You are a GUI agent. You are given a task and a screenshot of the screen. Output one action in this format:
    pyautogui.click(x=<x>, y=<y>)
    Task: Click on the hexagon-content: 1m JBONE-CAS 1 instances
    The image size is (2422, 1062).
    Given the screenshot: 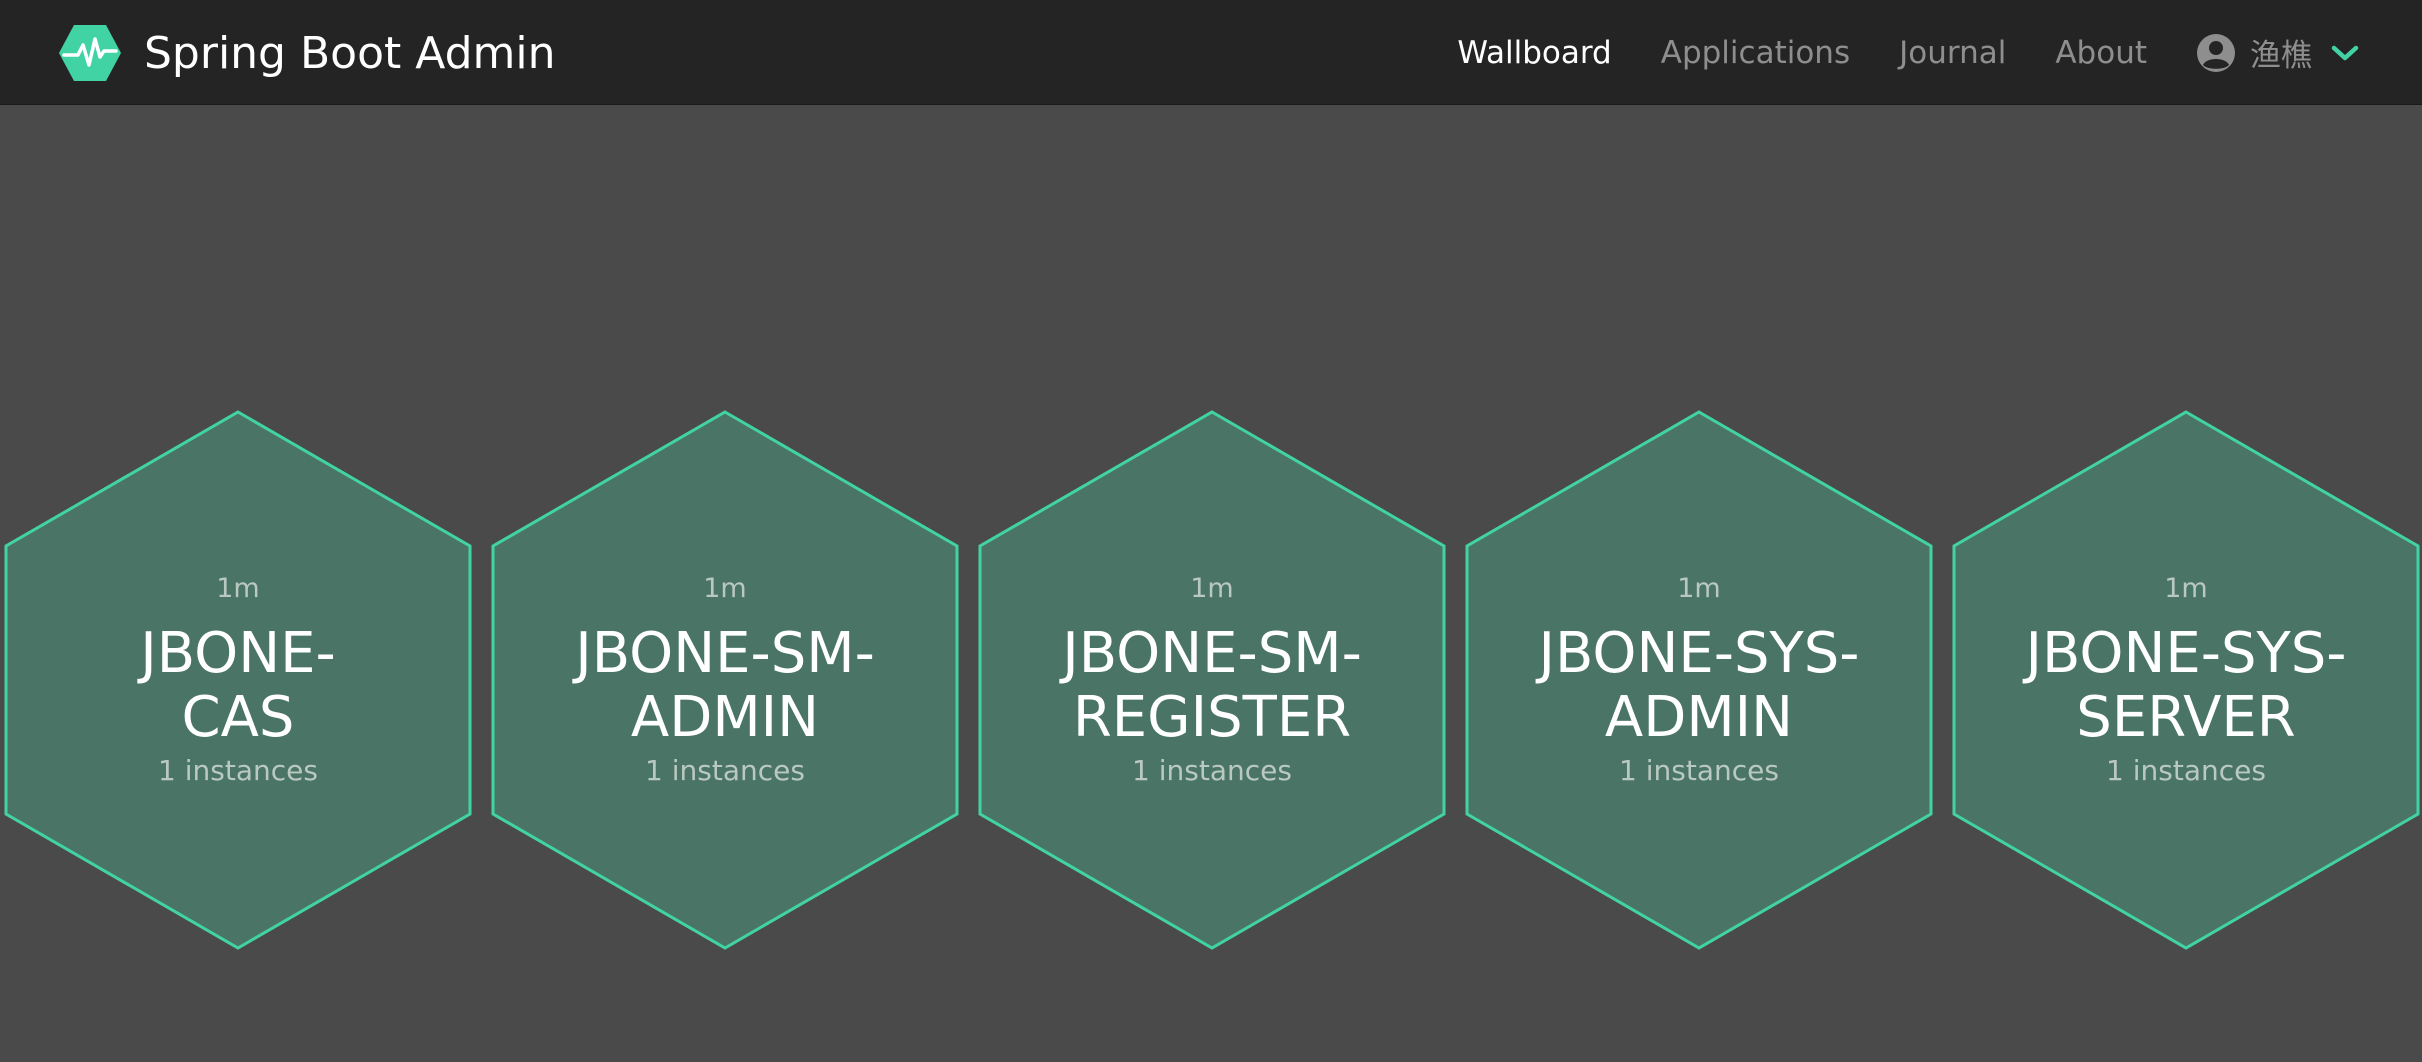 What is the action you would take?
    pyautogui.click(x=238, y=680)
    